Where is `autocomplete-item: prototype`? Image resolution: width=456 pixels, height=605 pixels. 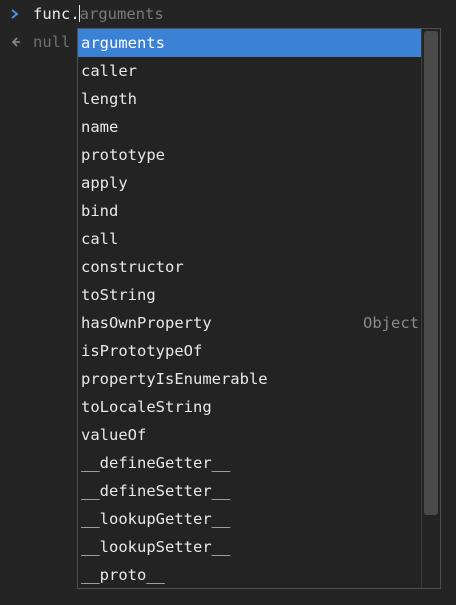
autocomplete-item: prototype is located at coordinates (249, 155).